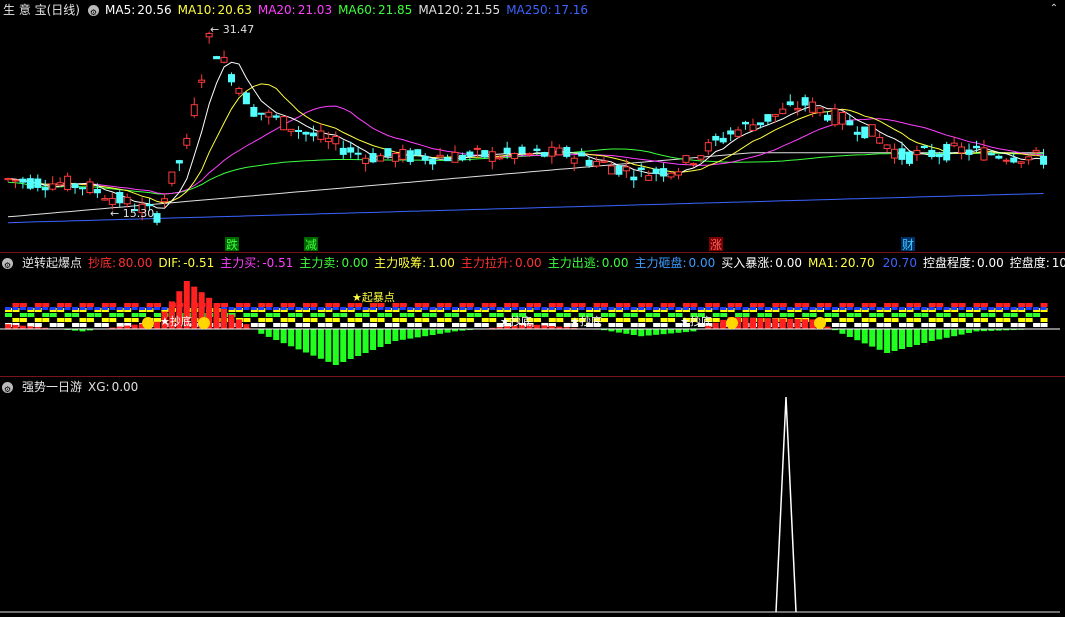  What do you see at coordinates (586, 321) in the screenshot?
I see `indicator-annotation: ★抄底` at bounding box center [586, 321].